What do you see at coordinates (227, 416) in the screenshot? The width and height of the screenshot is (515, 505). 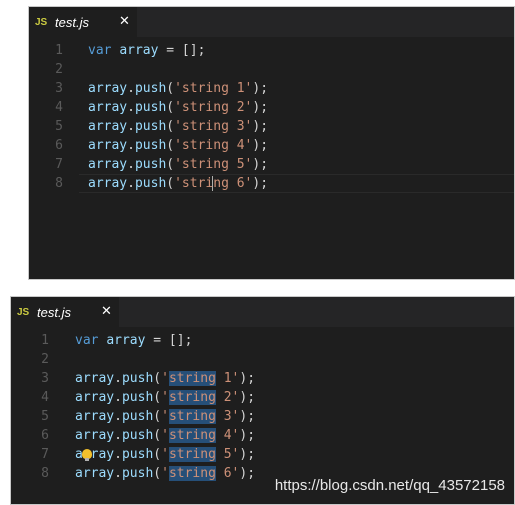 I see `code-token: 3'` at bounding box center [227, 416].